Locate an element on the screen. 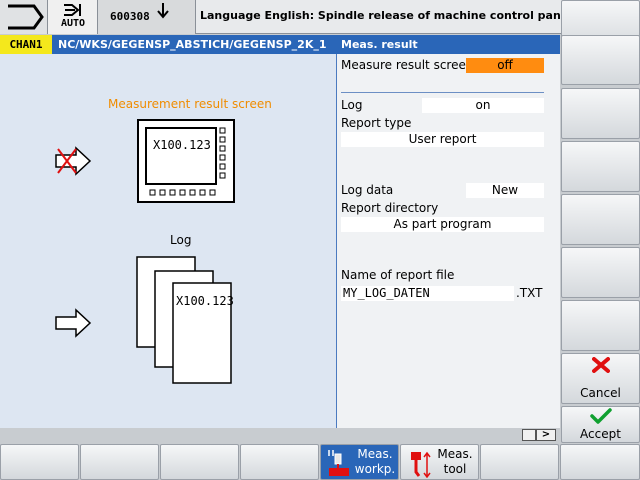  horizontal-scrollbar is located at coordinates (280, 435).